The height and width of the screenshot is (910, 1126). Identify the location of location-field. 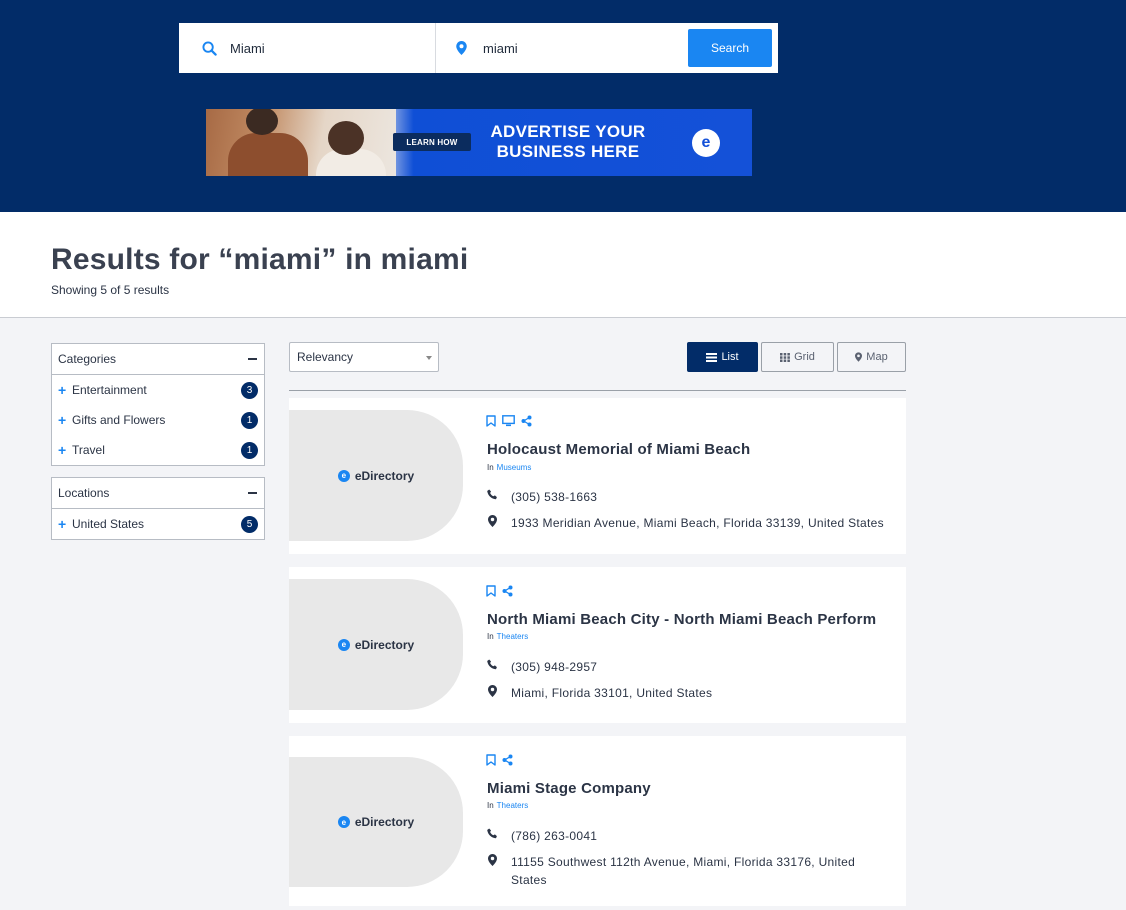
(562, 48).